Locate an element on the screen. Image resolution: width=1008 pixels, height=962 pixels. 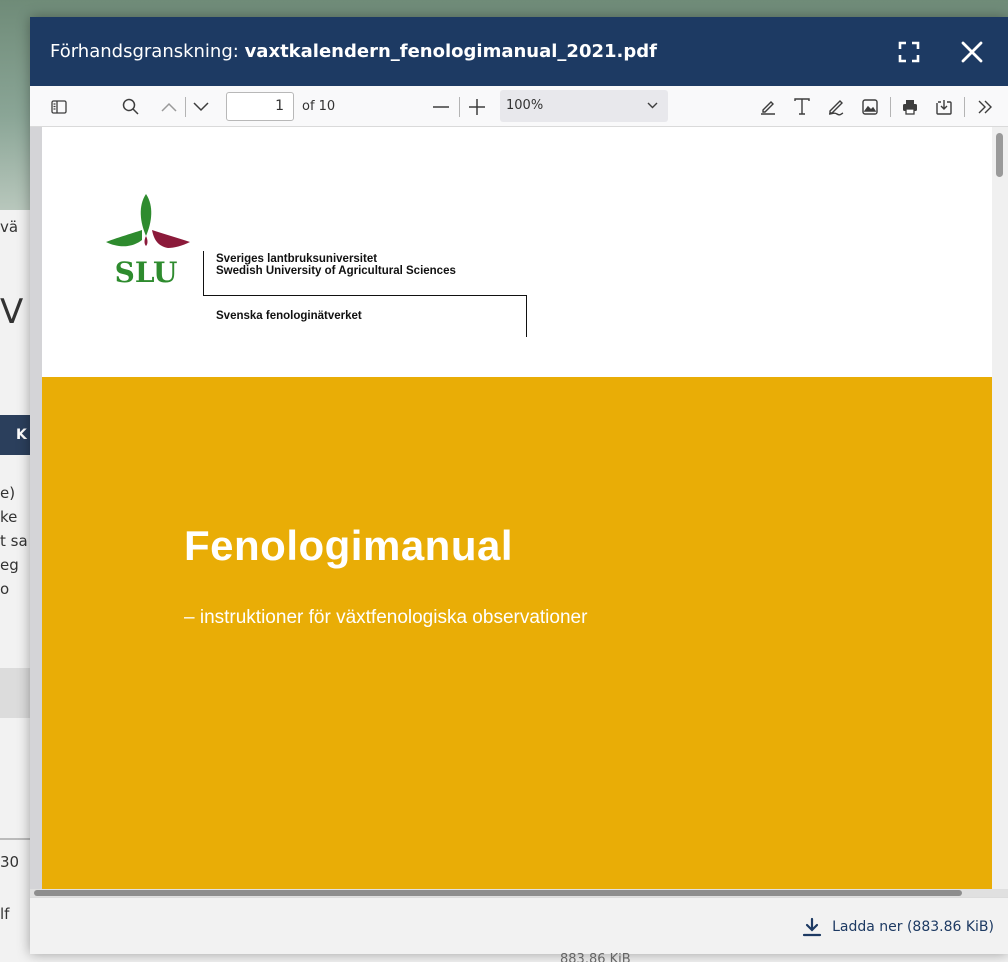
draw-icon is located at coordinates (836, 107).